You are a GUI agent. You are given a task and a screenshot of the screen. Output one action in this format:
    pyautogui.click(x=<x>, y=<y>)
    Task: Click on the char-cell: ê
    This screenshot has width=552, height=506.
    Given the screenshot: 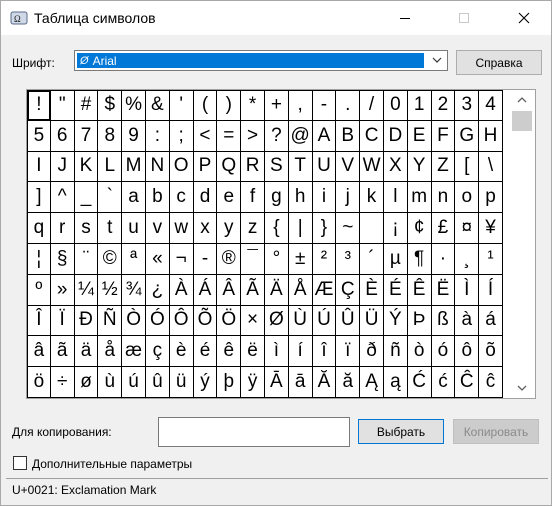 What is the action you would take?
    pyautogui.click(x=229, y=352)
    